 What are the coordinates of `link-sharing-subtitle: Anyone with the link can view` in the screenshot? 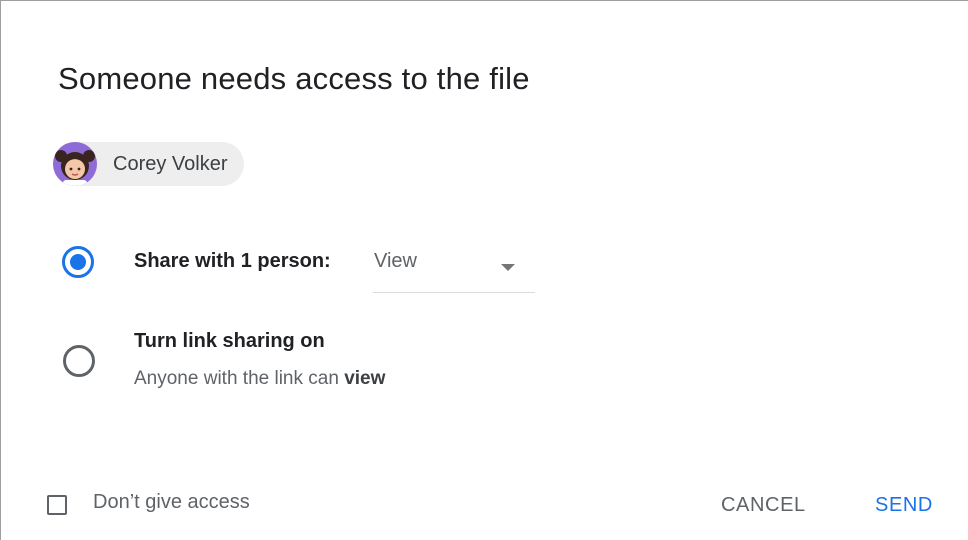 It's located at (259, 379).